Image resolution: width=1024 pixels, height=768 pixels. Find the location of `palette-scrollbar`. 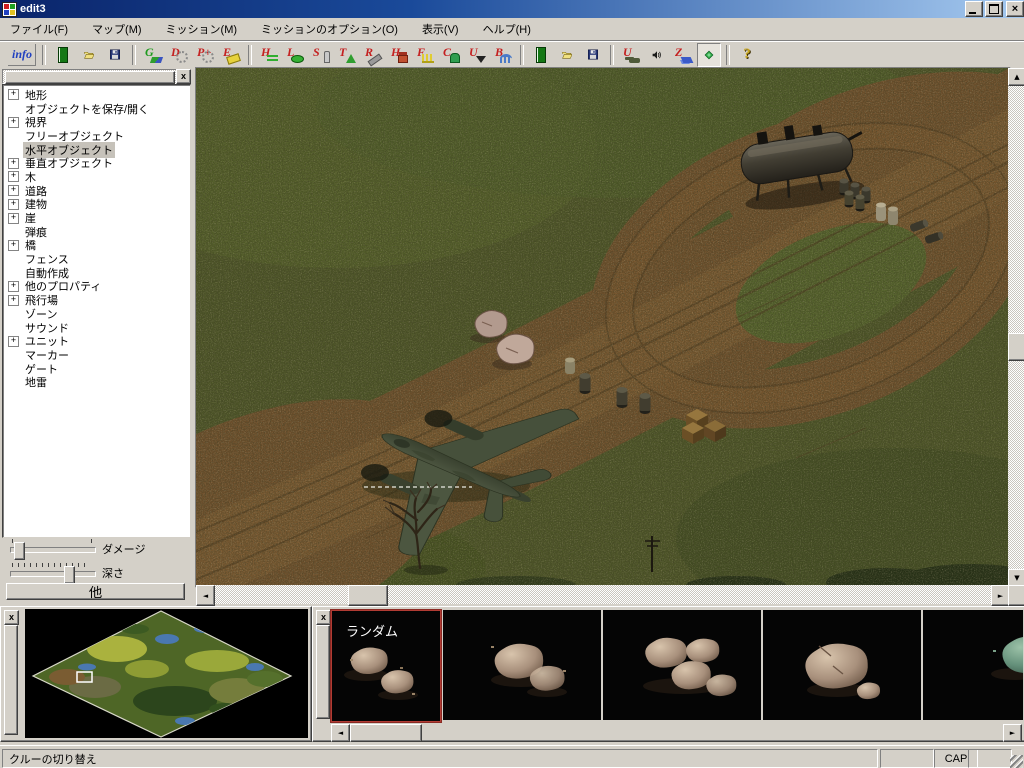

palette-scrollbar is located at coordinates (323, 672).